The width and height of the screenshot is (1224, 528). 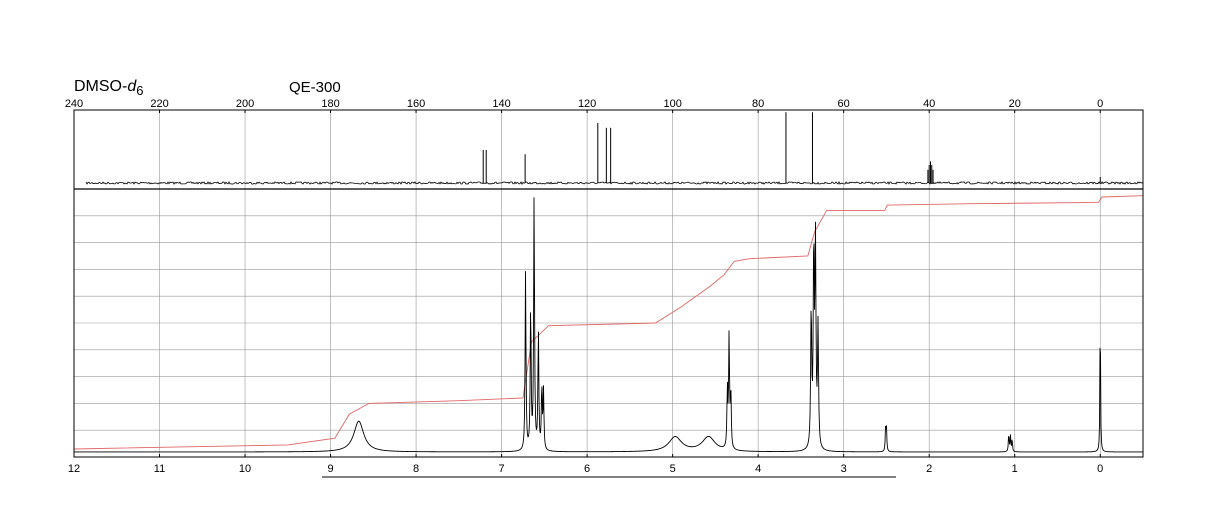 I want to click on carbon-tick-label: 220, so click(x=159, y=104).